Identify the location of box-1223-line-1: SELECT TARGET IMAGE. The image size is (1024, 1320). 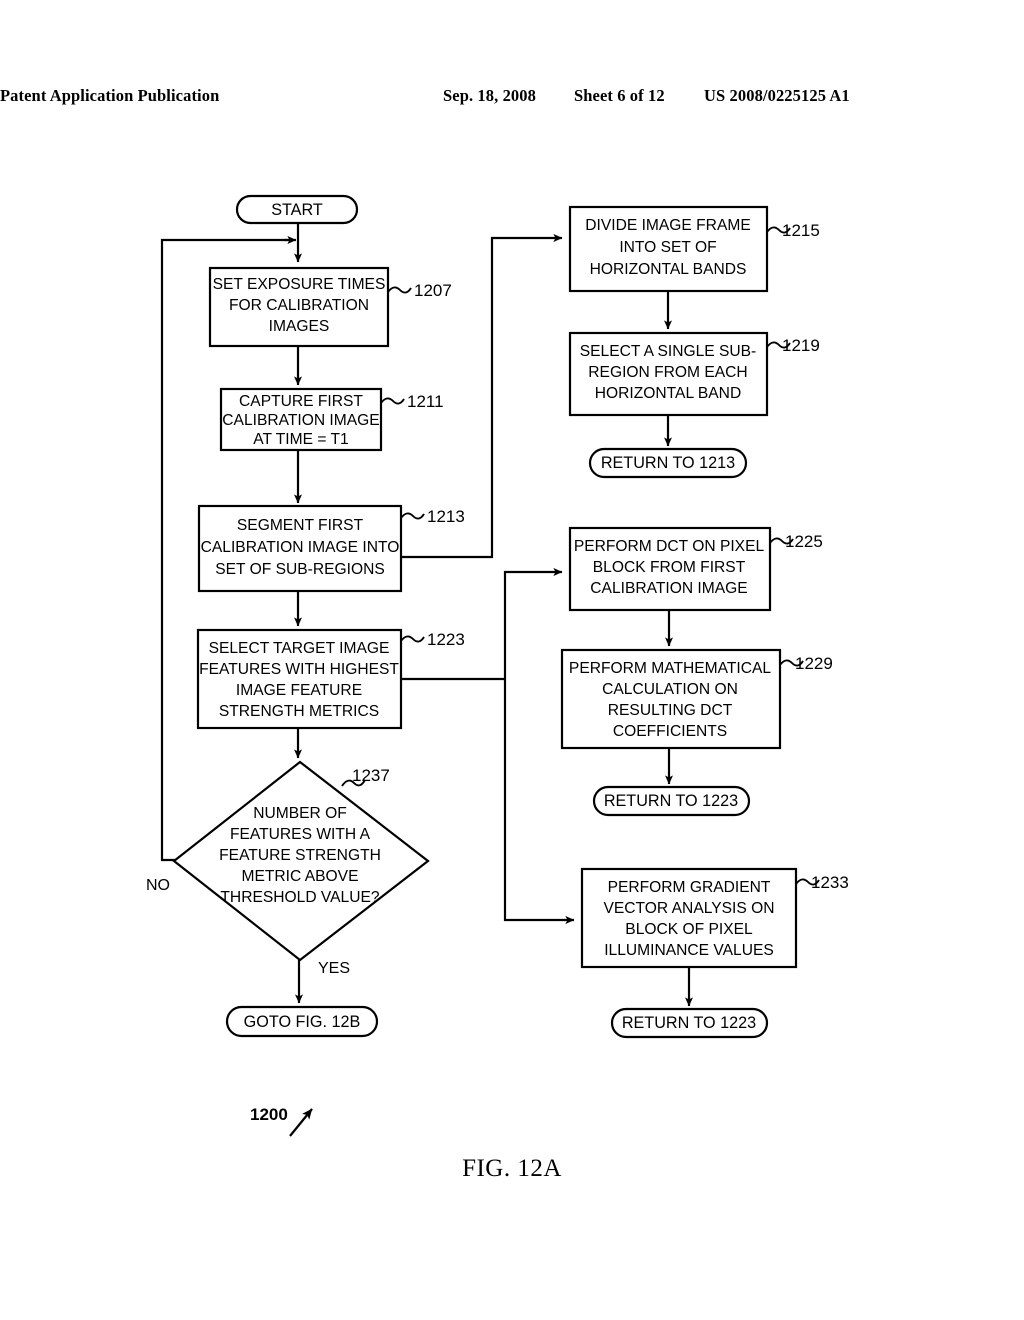
(299, 648).